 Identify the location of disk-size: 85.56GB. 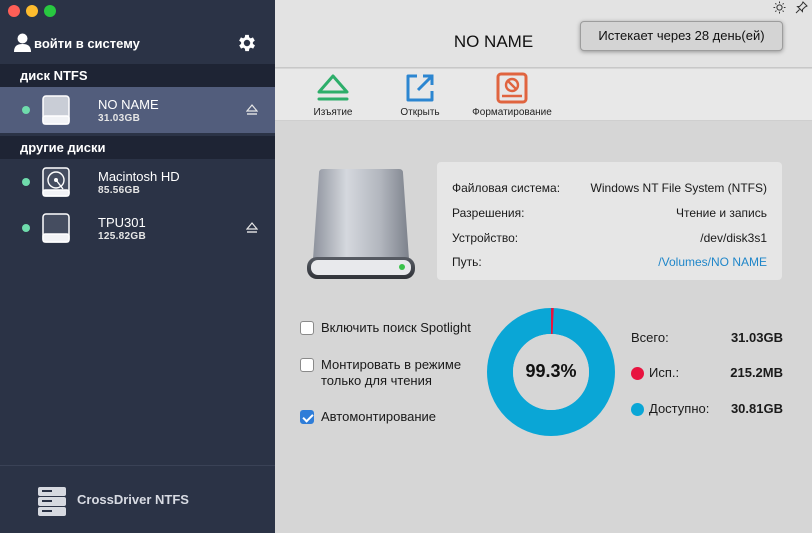
(119, 190).